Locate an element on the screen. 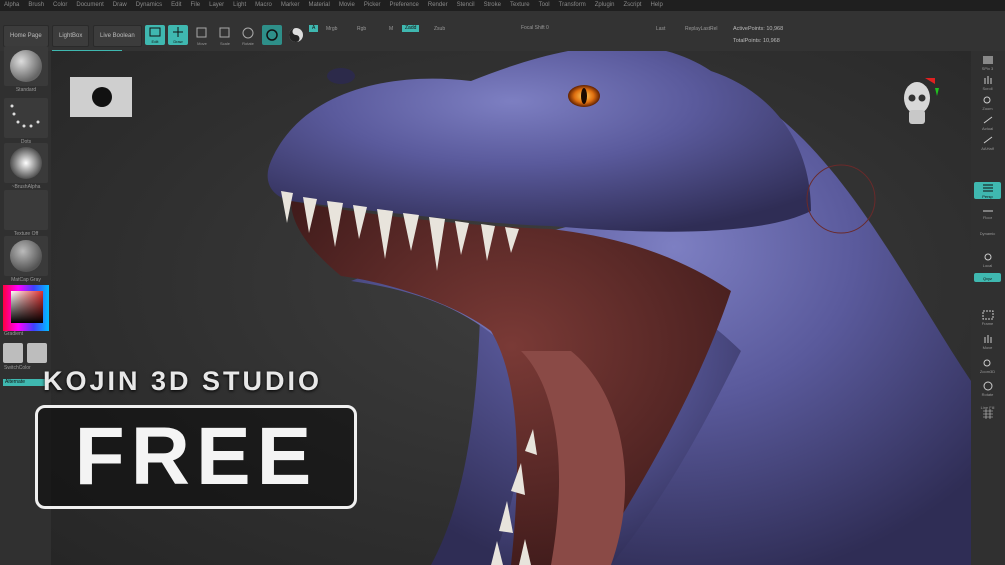 The height and width of the screenshot is (565, 1005). move-icon is located at coordinates (201, 32).